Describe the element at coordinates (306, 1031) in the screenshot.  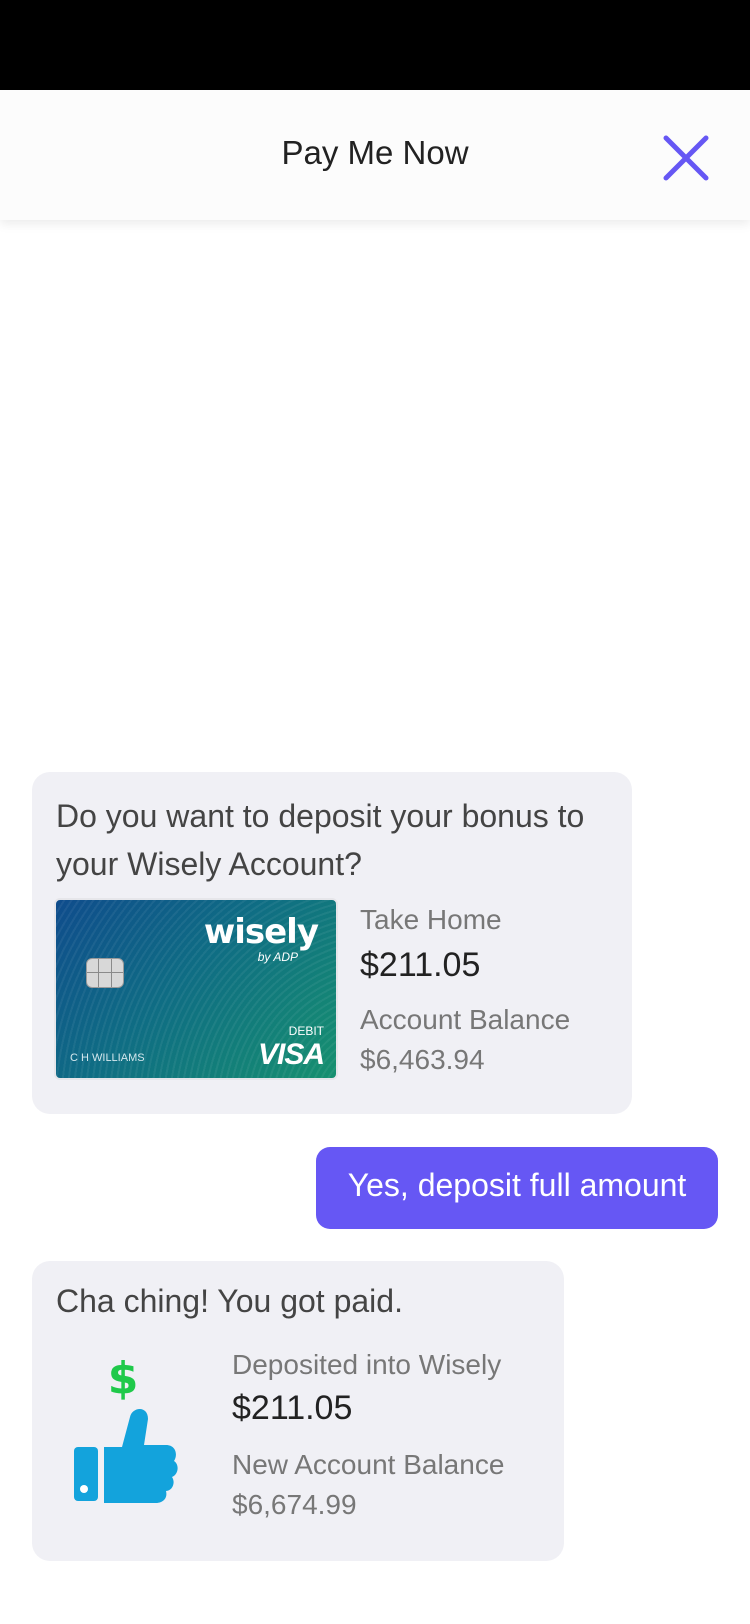
I see `card-type: DEBIT` at that location.